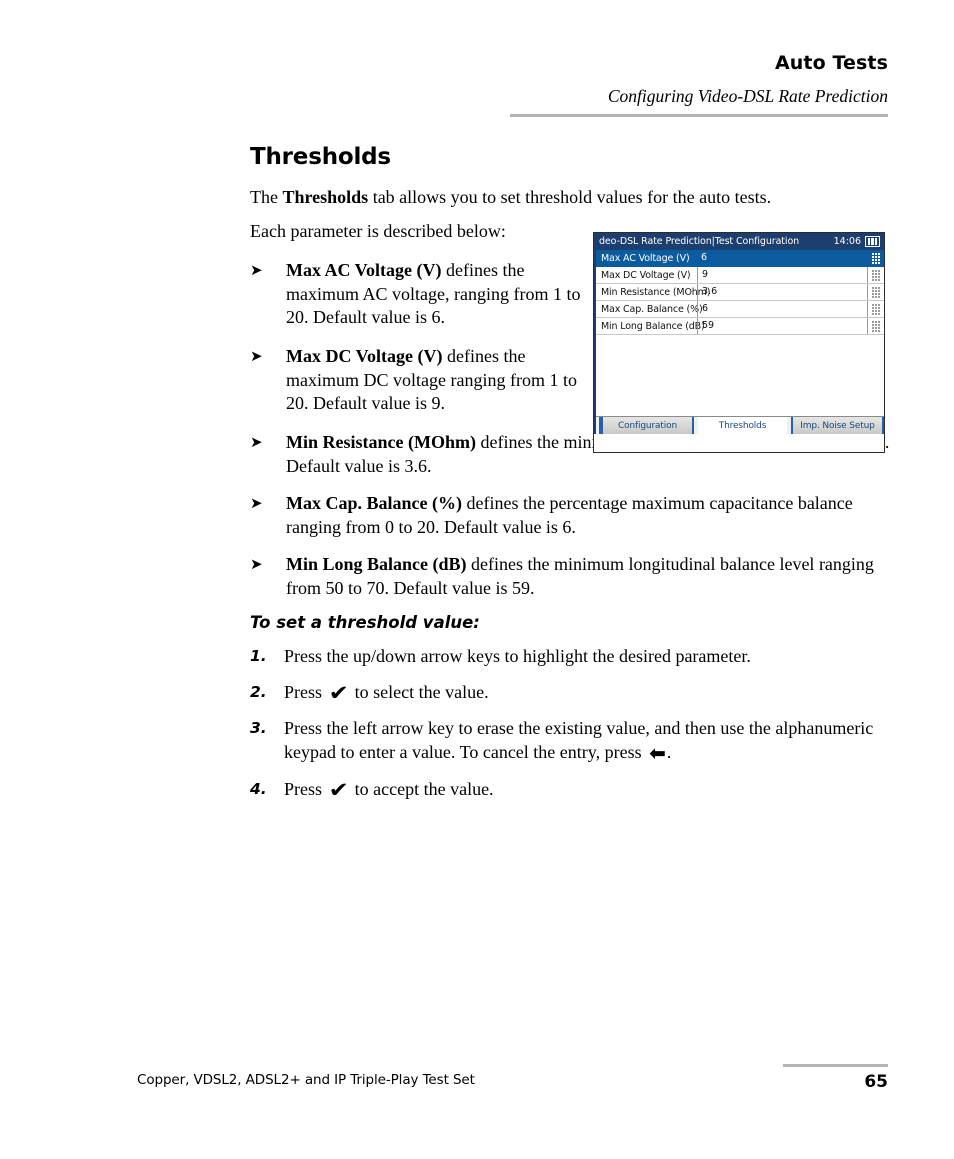 This screenshot has height=1159, width=954. I want to click on step-number: 3., so click(258, 728).